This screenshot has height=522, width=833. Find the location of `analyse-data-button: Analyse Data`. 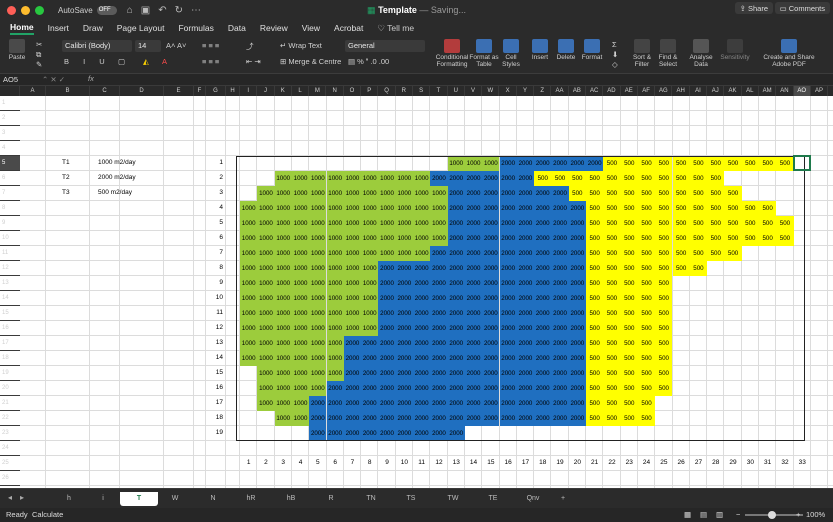

analyse-data-button: Analyse Data is located at coordinates (701, 53).